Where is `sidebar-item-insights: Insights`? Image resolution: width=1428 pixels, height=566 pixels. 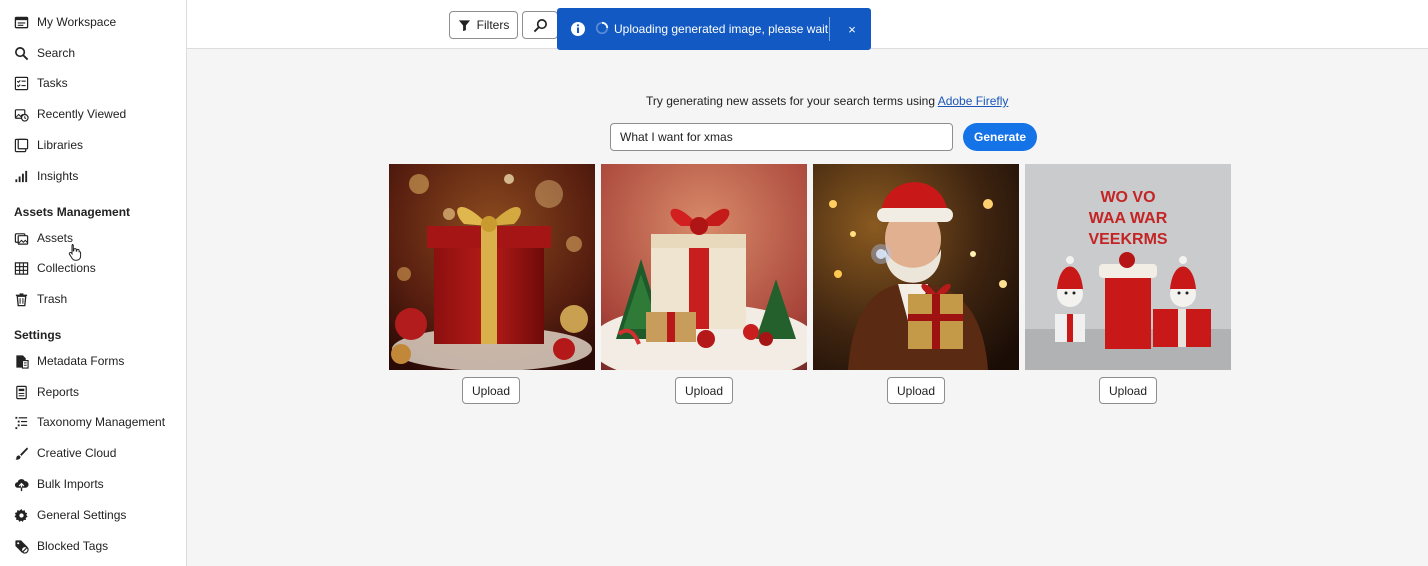
sidebar-item-insights: Insights is located at coordinates (46, 176).